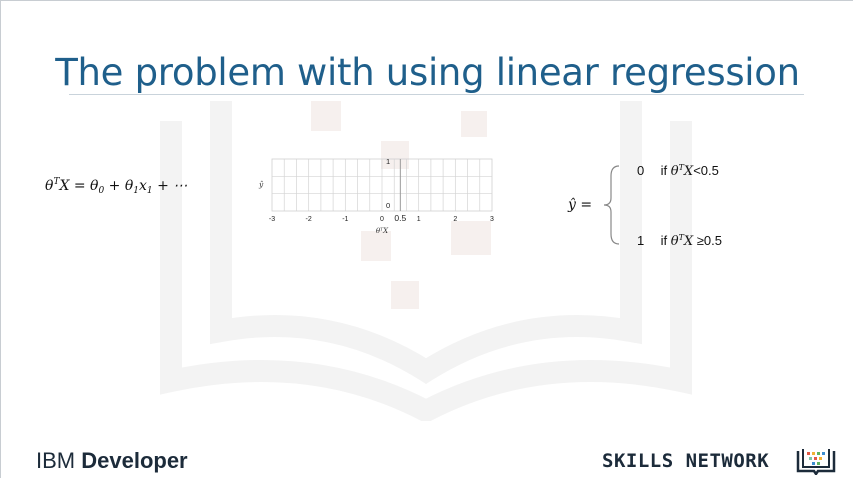 The width and height of the screenshot is (853, 478). I want to click on skills-network-book-icon, so click(816, 462).